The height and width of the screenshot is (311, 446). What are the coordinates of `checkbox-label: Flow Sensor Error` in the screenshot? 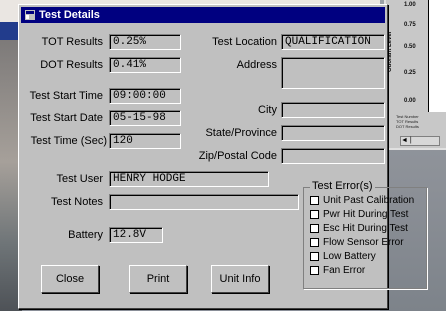 It's located at (363, 242).